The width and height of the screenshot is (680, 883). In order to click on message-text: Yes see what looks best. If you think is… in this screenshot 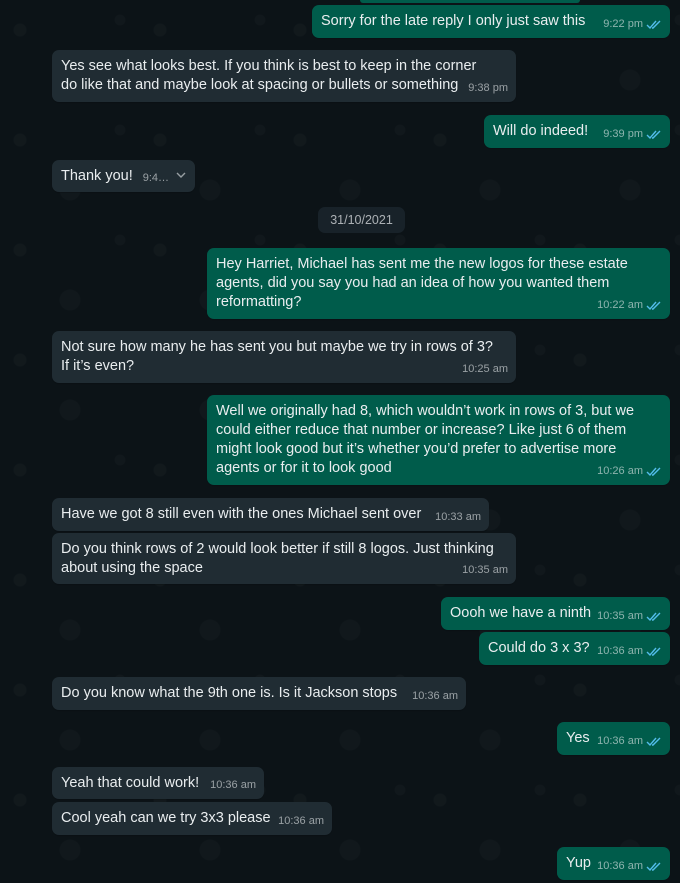, I will do `click(271, 75)`.